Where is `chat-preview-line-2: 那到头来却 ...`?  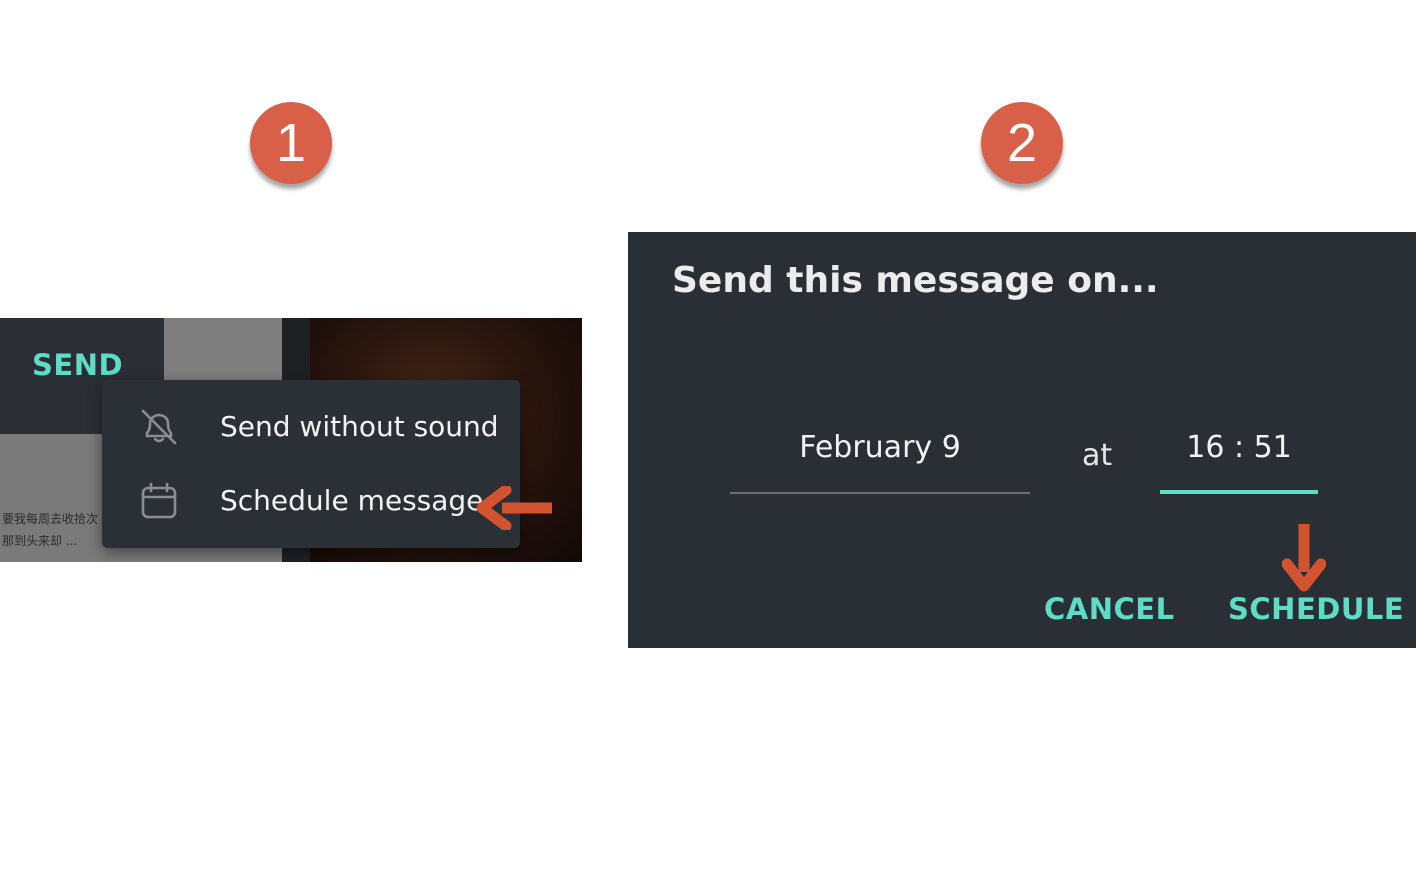
chat-preview-line-2: 那到头来却 ... is located at coordinates (40, 541).